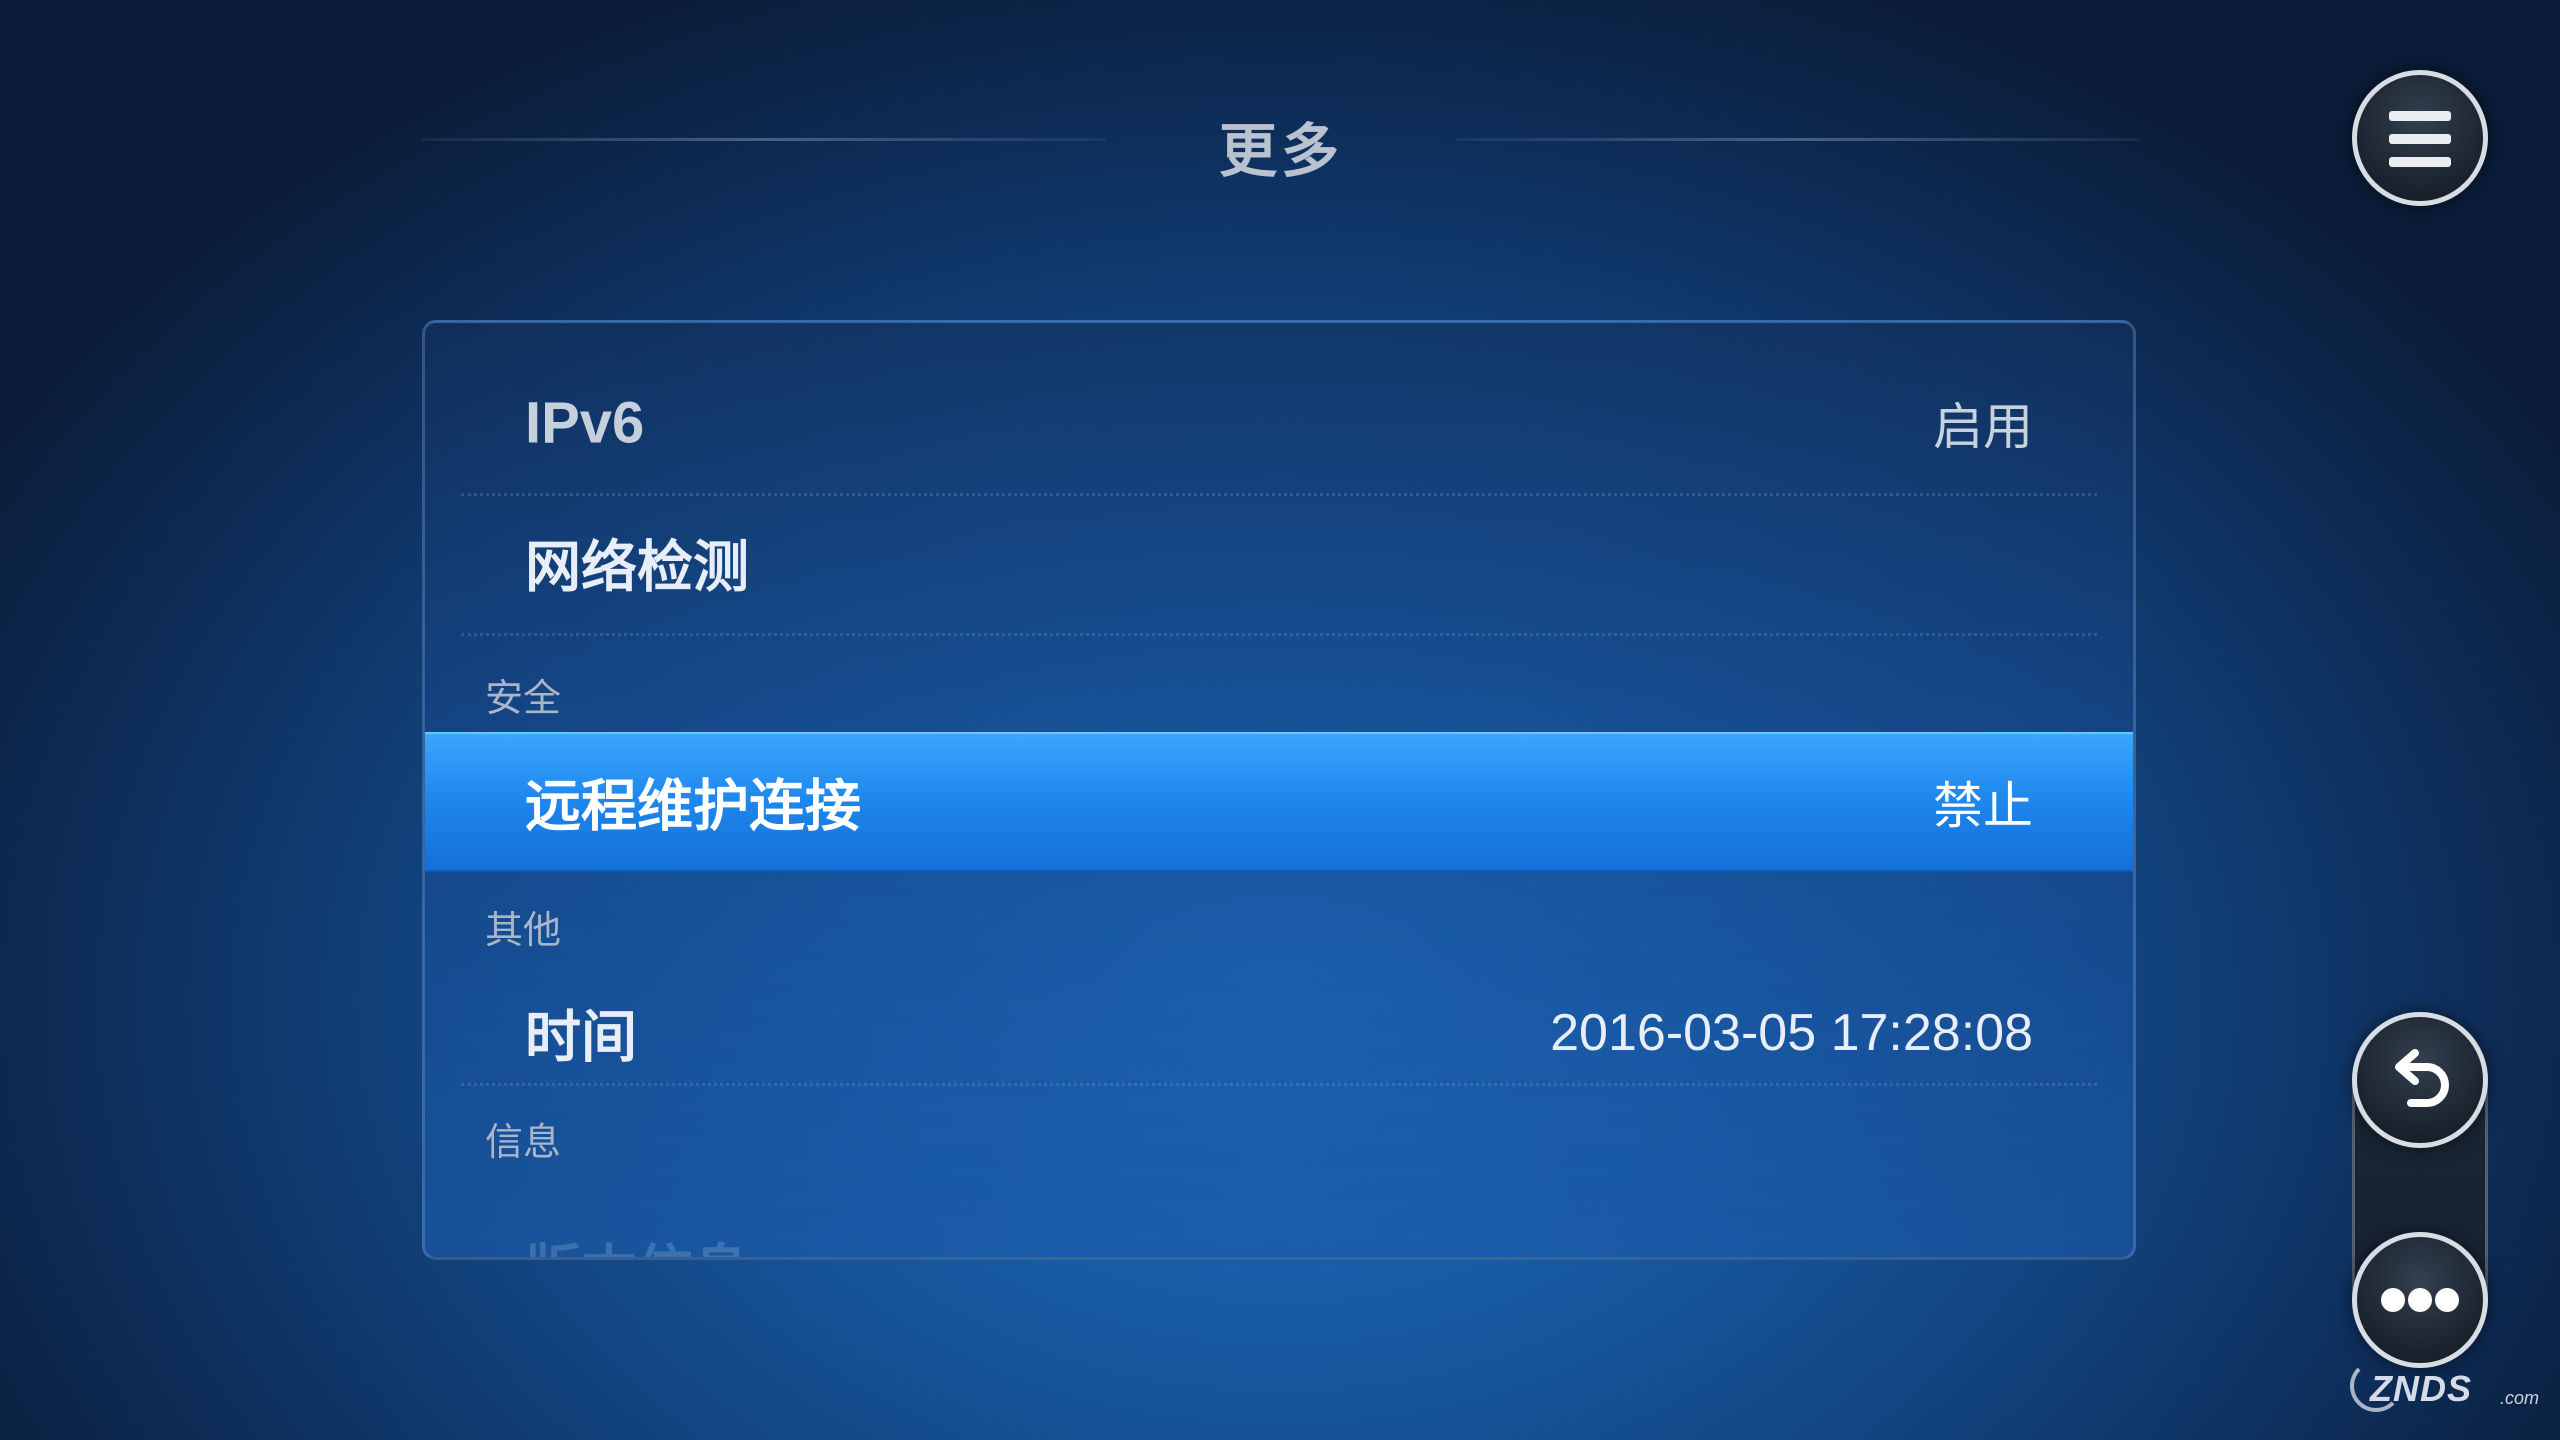 The width and height of the screenshot is (2560, 1440). Describe the element at coordinates (1279, 563) in the screenshot. I see `setting-row-network-check: 网络检测` at that location.